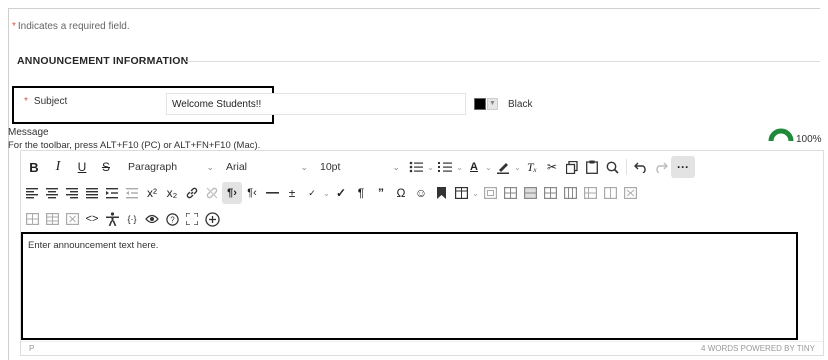  What do you see at coordinates (93, 245) in the screenshot?
I see `editor-content-text: Enter announcement text here.` at bounding box center [93, 245].